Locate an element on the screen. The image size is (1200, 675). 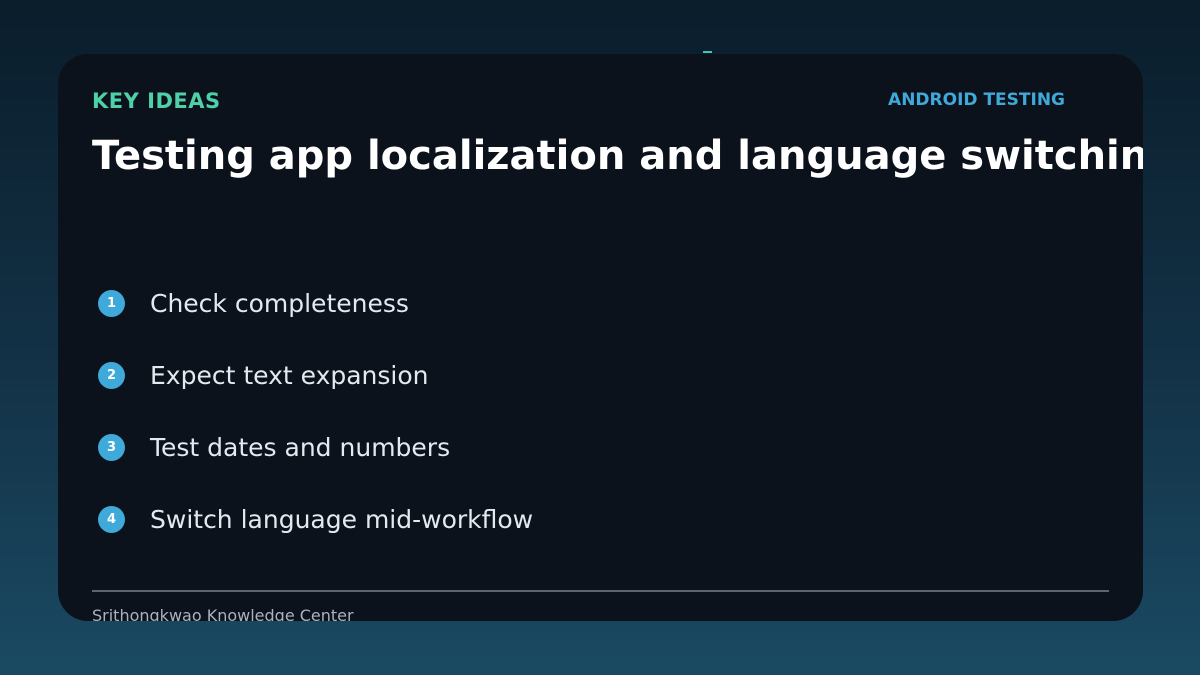
key-point-label: Check completeness is located at coordinates (279, 303).